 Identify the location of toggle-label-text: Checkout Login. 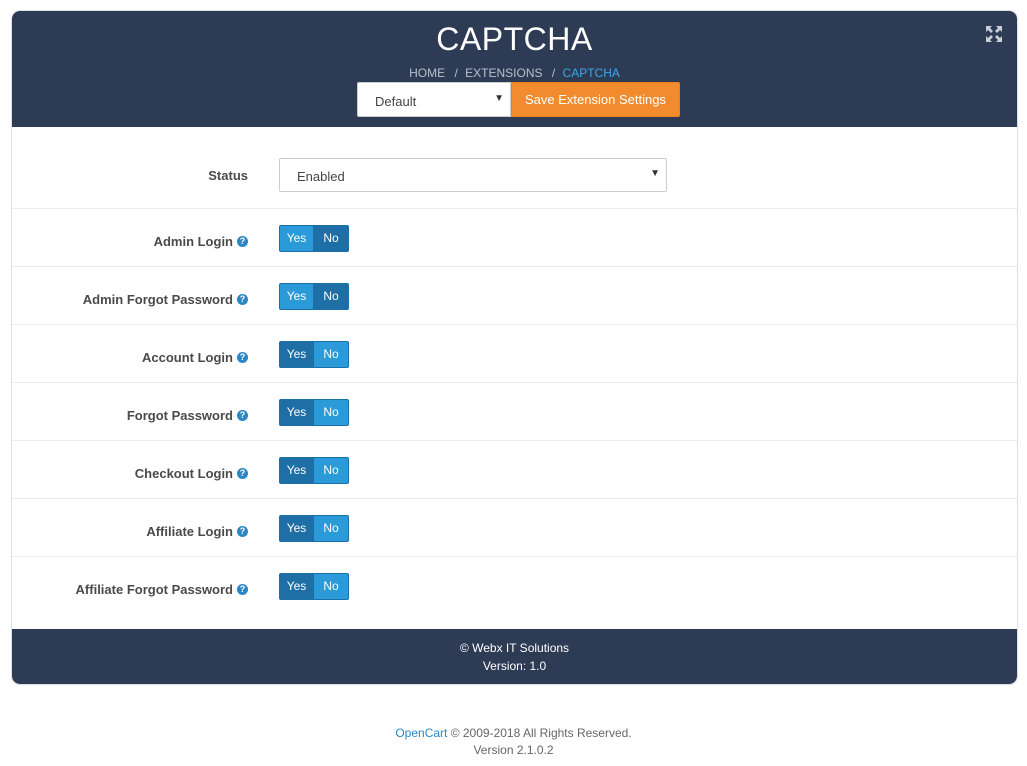
(183, 473).